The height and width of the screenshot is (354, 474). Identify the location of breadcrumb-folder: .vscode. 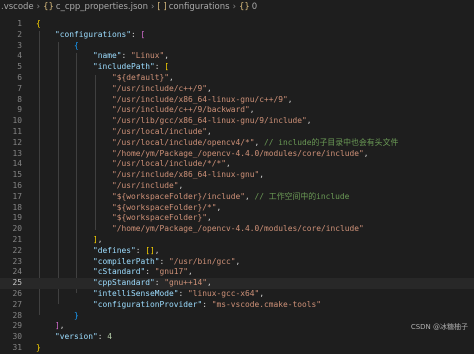
(17, 7).